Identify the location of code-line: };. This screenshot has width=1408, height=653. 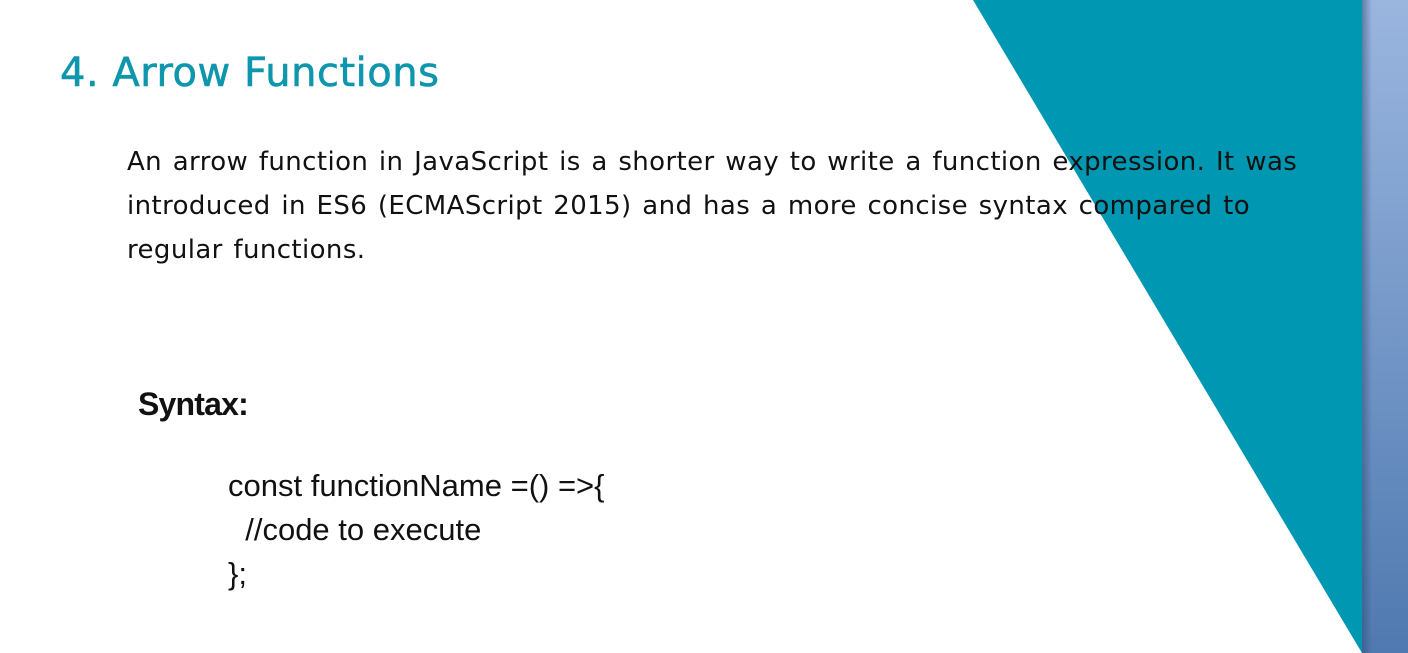
(237, 573).